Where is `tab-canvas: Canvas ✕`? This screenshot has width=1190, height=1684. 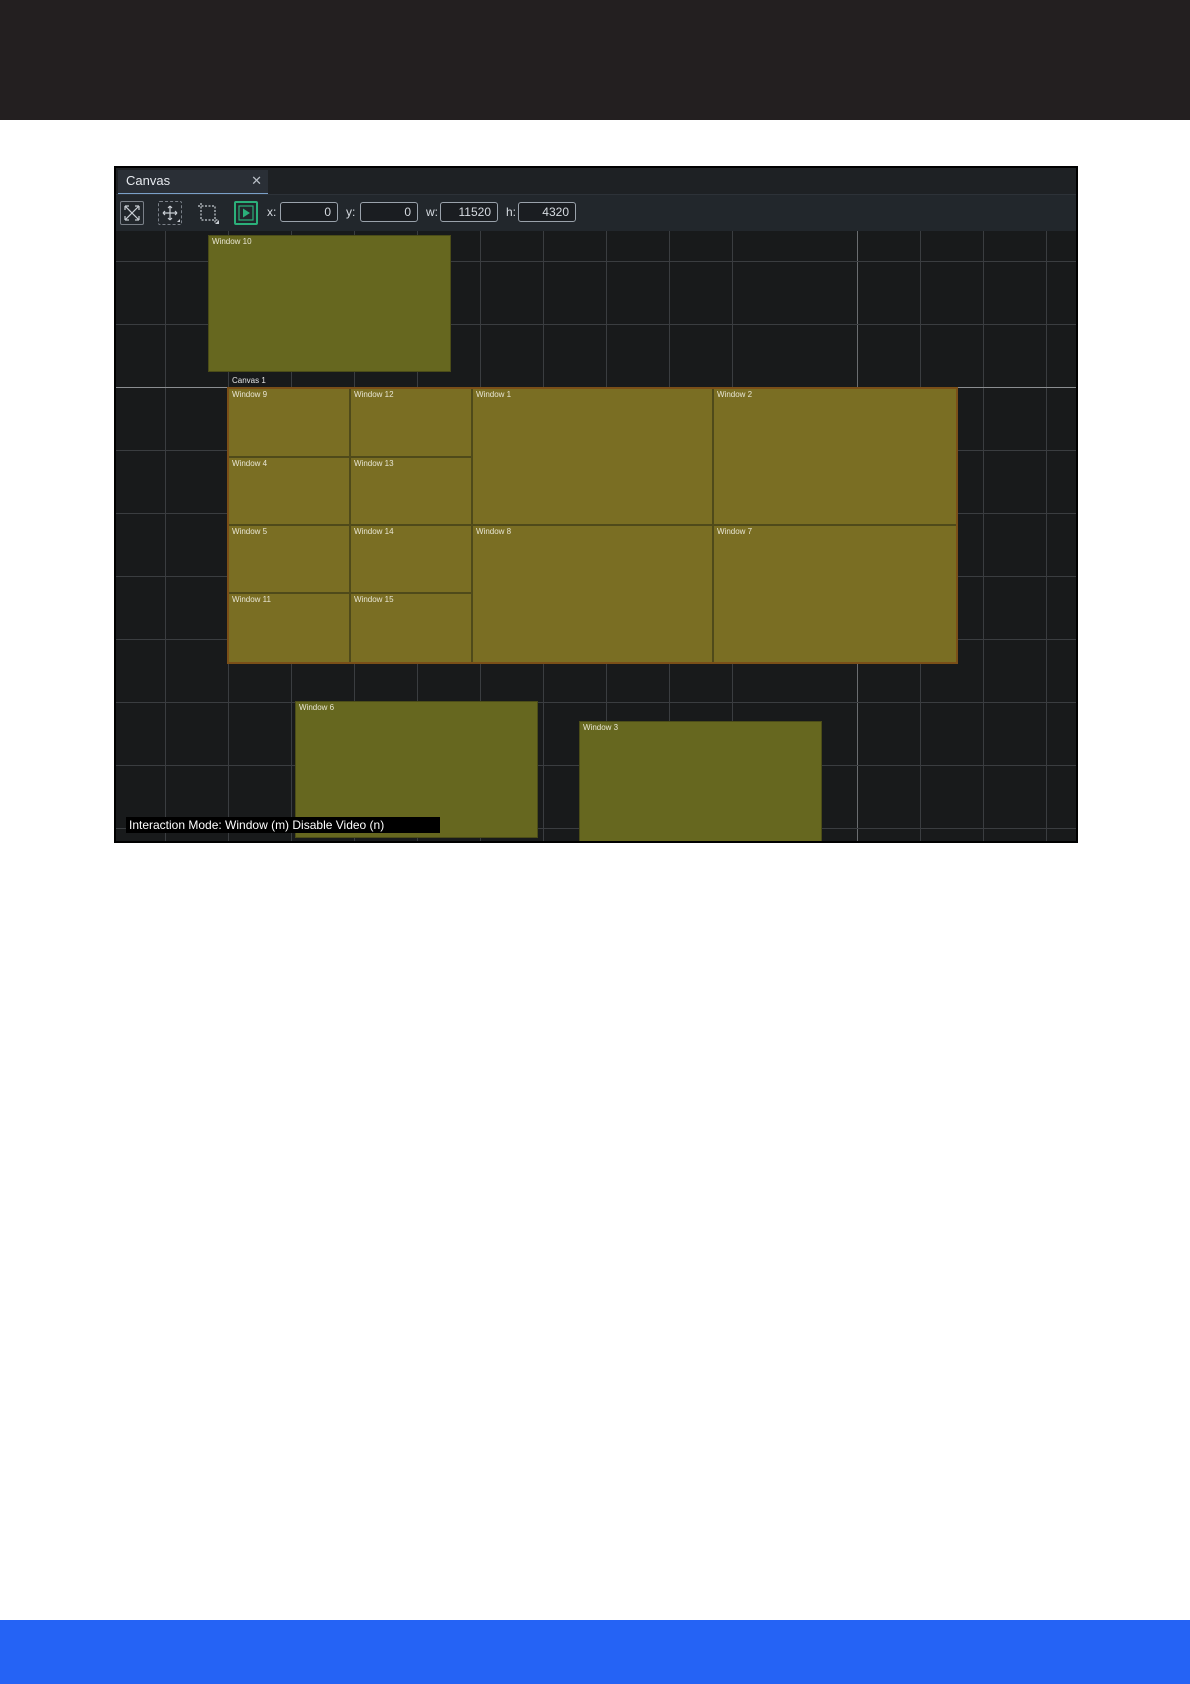
tab-canvas: Canvas ✕ is located at coordinates (193, 182).